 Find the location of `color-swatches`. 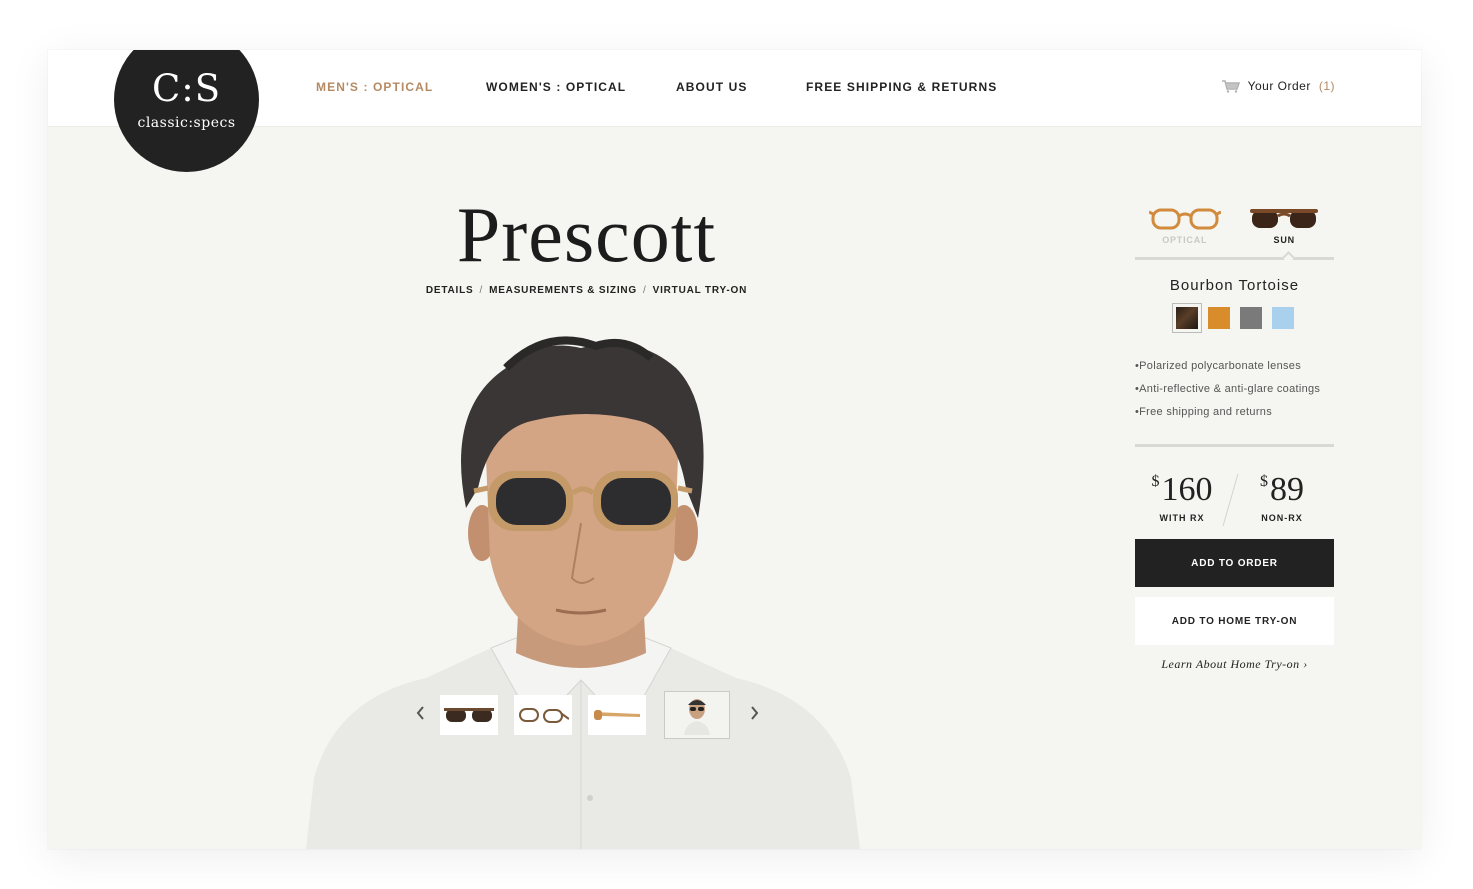

color-swatches is located at coordinates (1234, 318).